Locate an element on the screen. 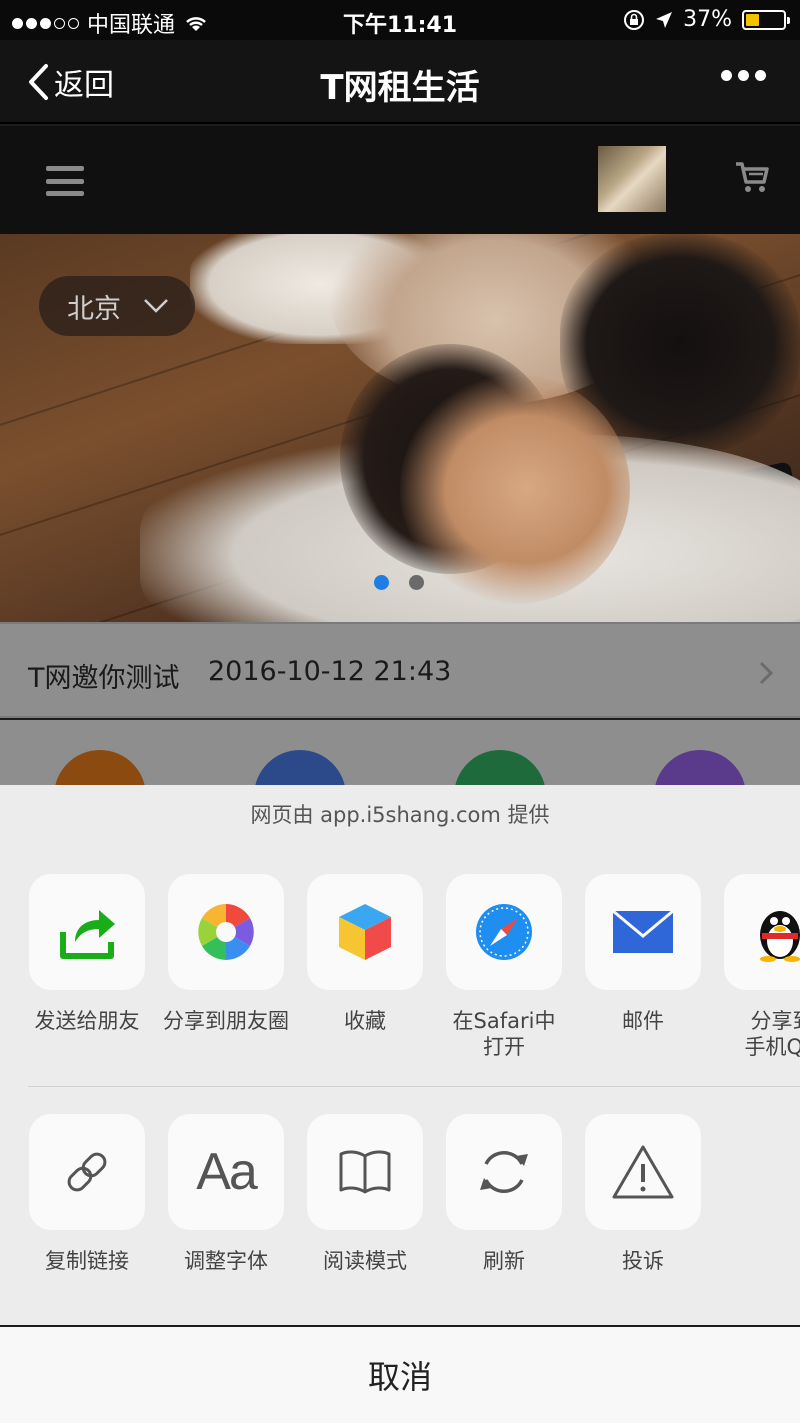 Image resolution: width=800 pixels, height=1423 pixels. carousel-indicator is located at coordinates (399, 582).